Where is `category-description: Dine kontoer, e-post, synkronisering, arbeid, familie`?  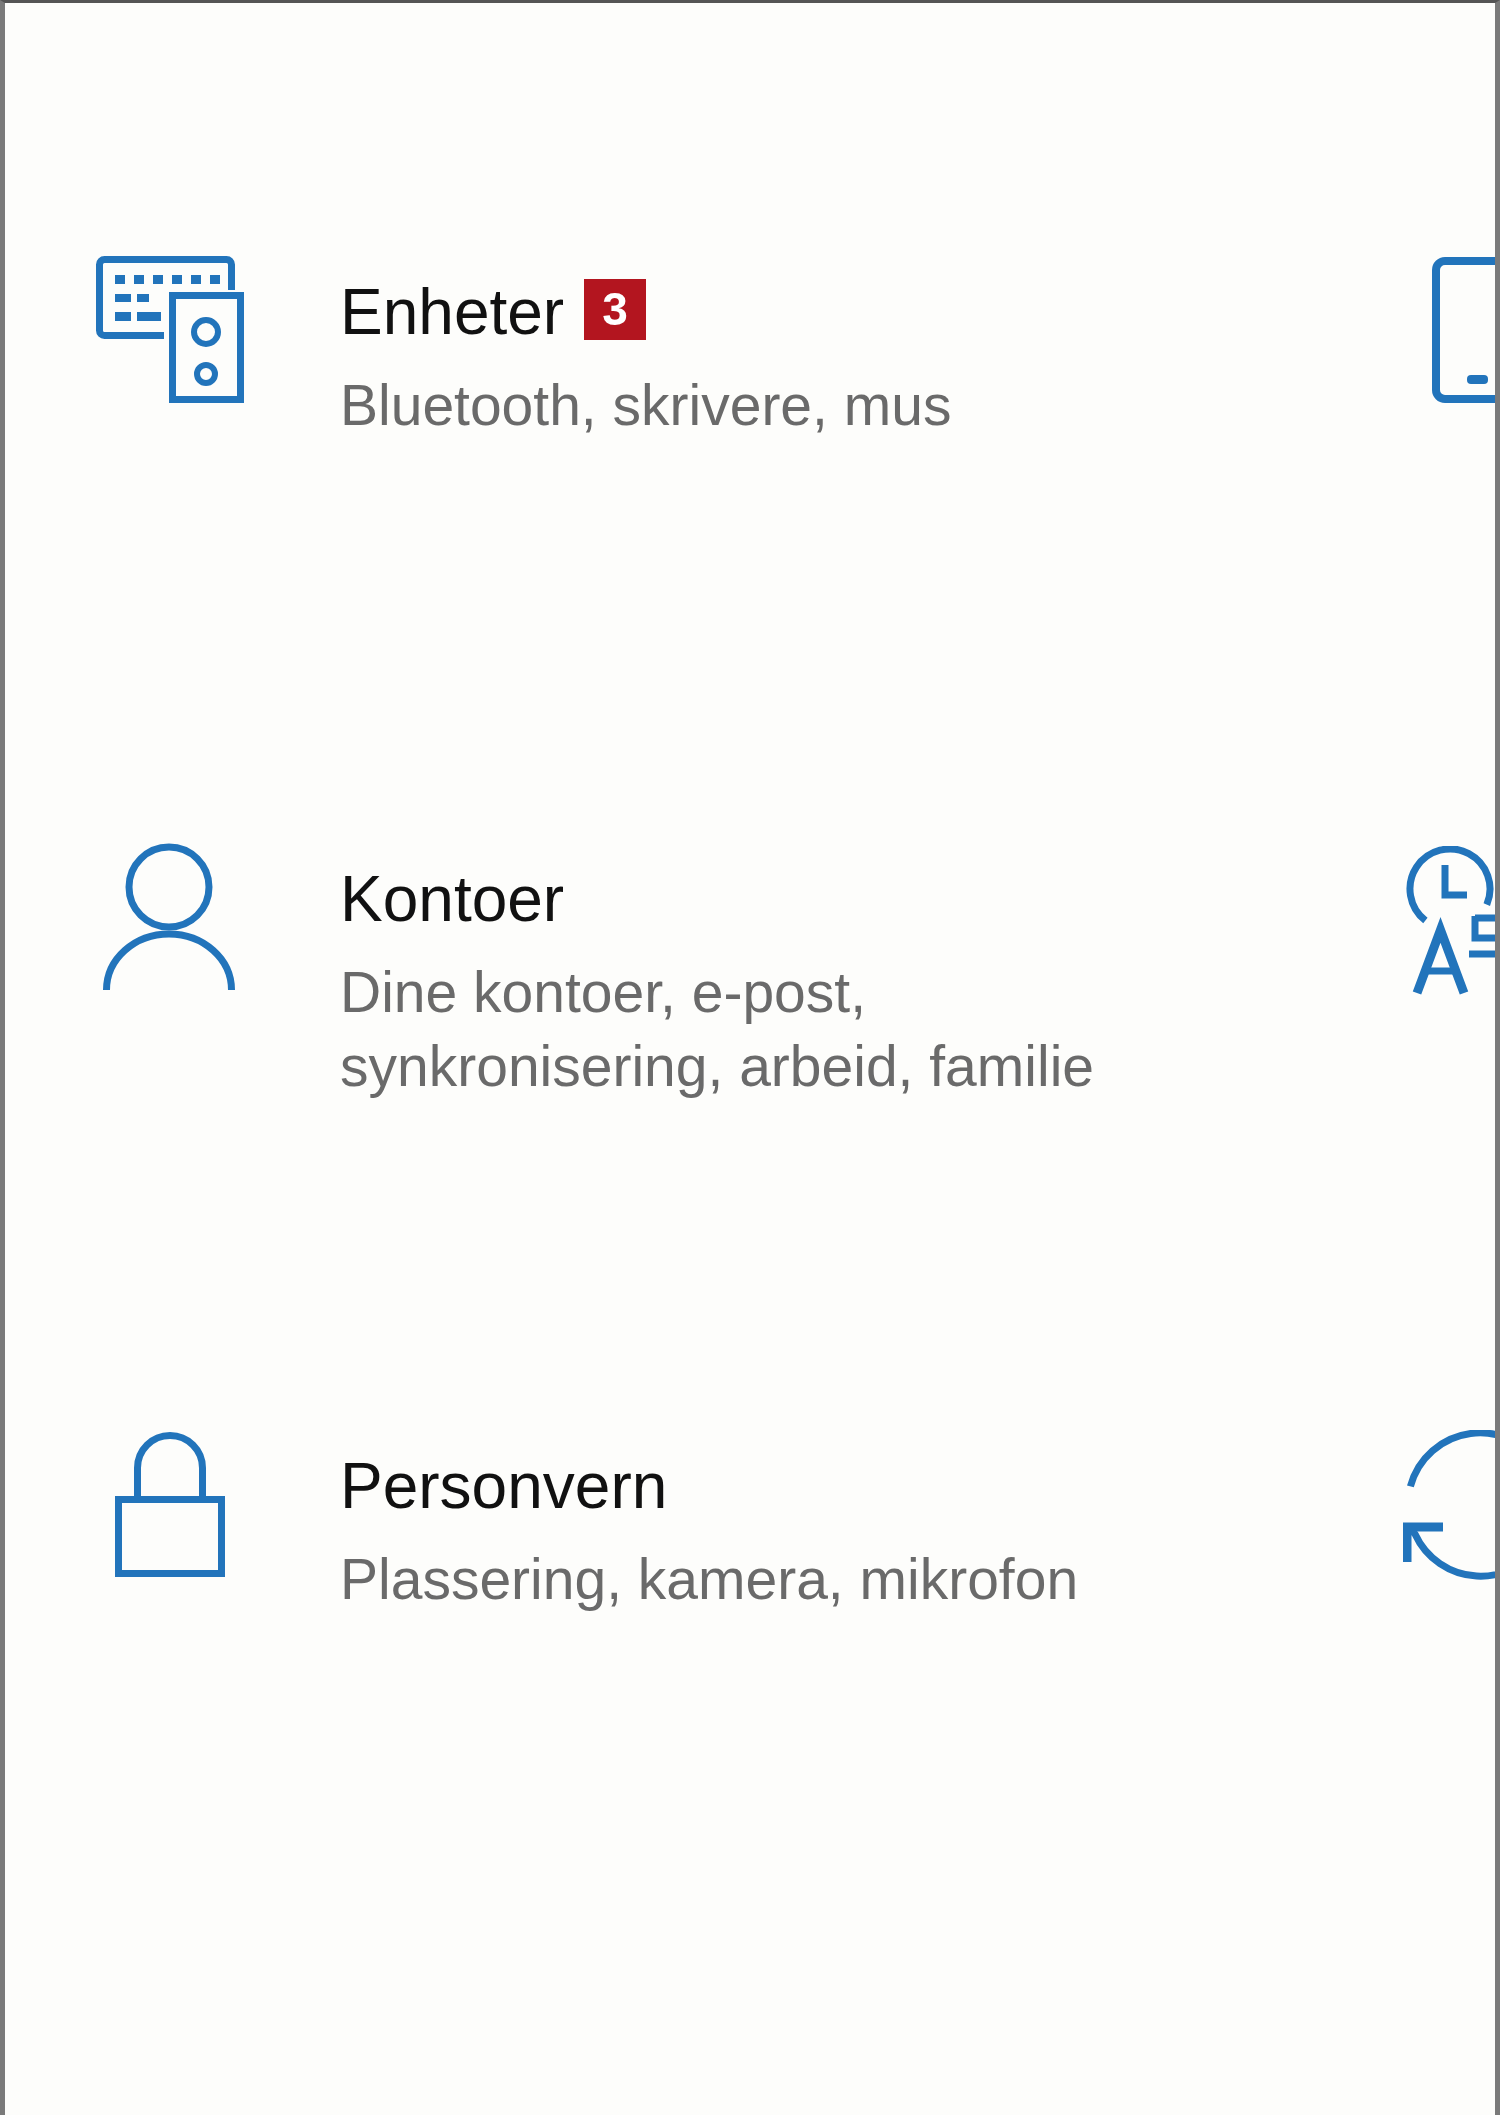 category-description: Dine kontoer, e-post, synkronisering, arbeid, familie is located at coordinates (717, 1029).